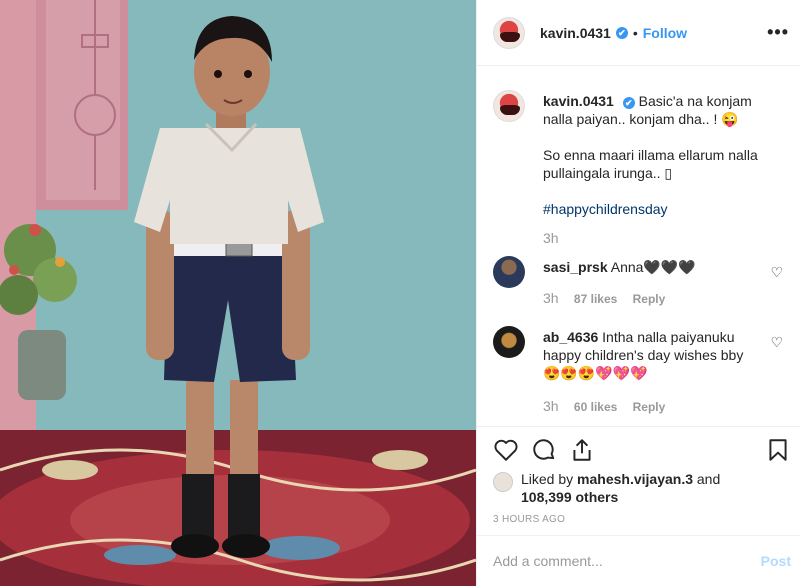 The height and width of the screenshot is (586, 800). I want to click on likes-middle: and, so click(708, 479).